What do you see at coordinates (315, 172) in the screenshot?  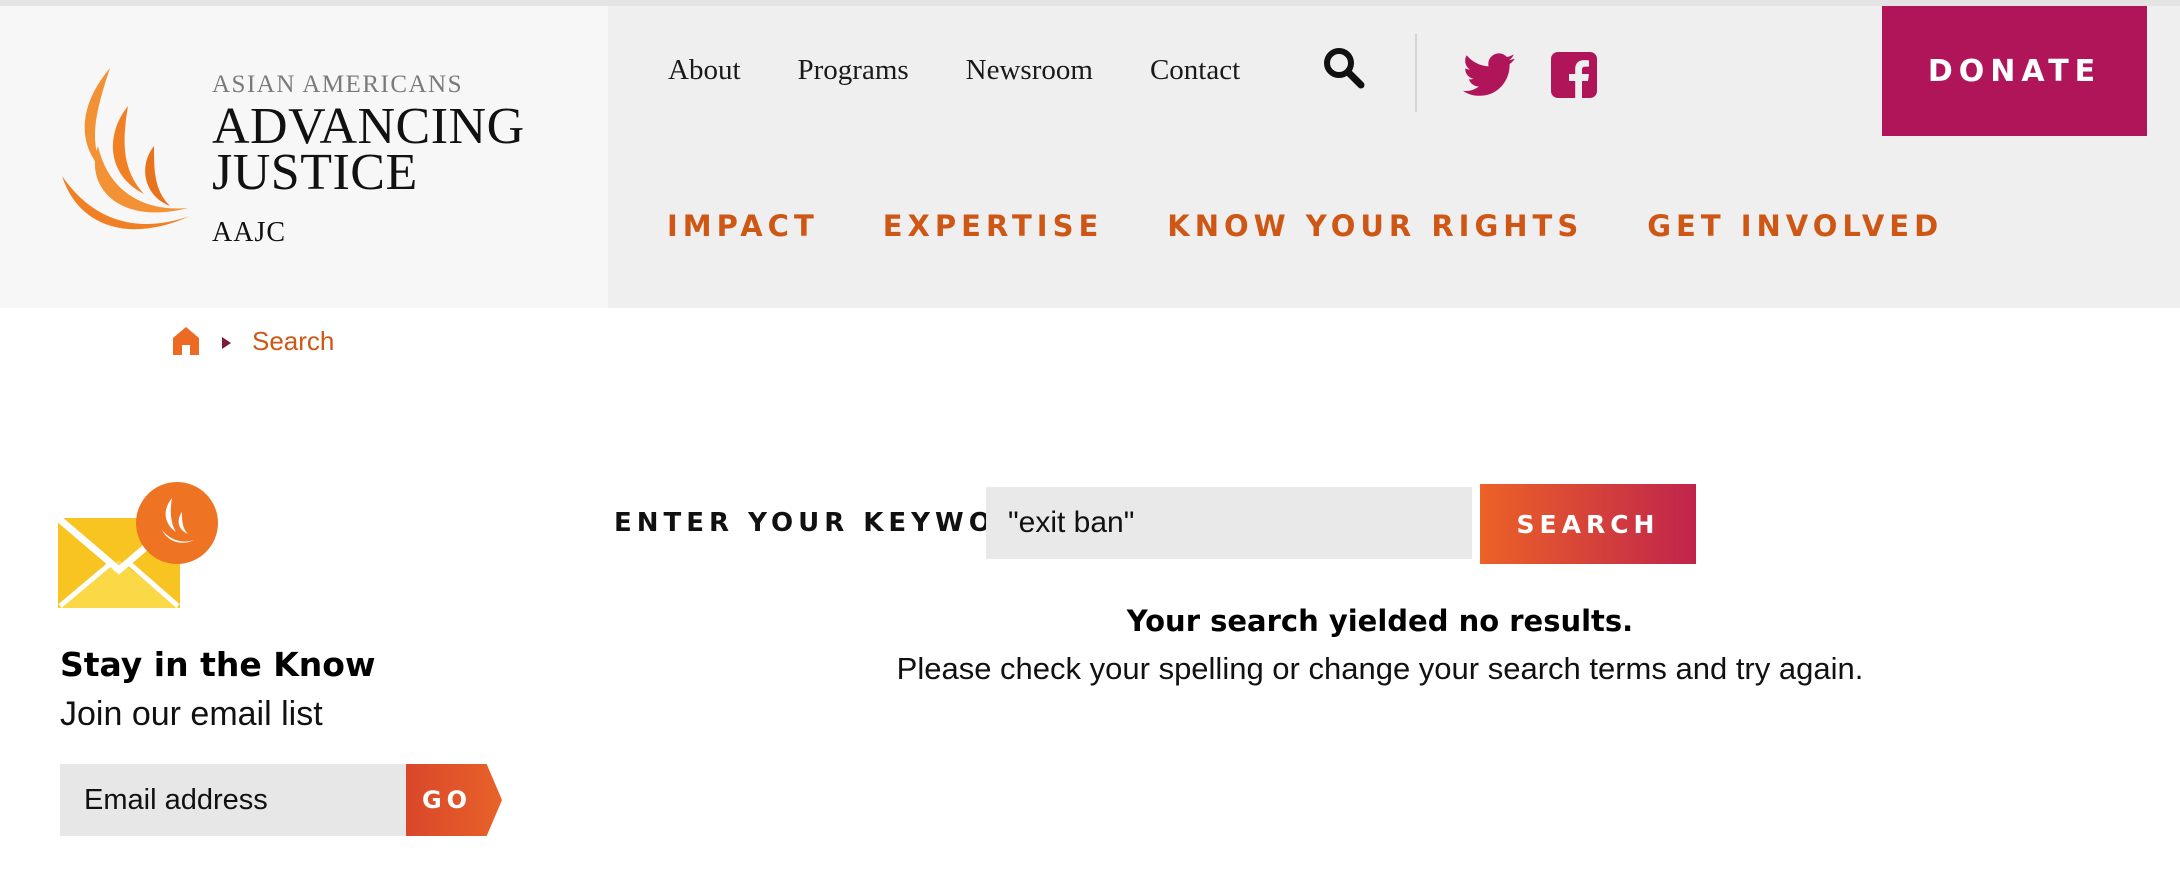 I see `logo-line-justice: JUSTICE` at bounding box center [315, 172].